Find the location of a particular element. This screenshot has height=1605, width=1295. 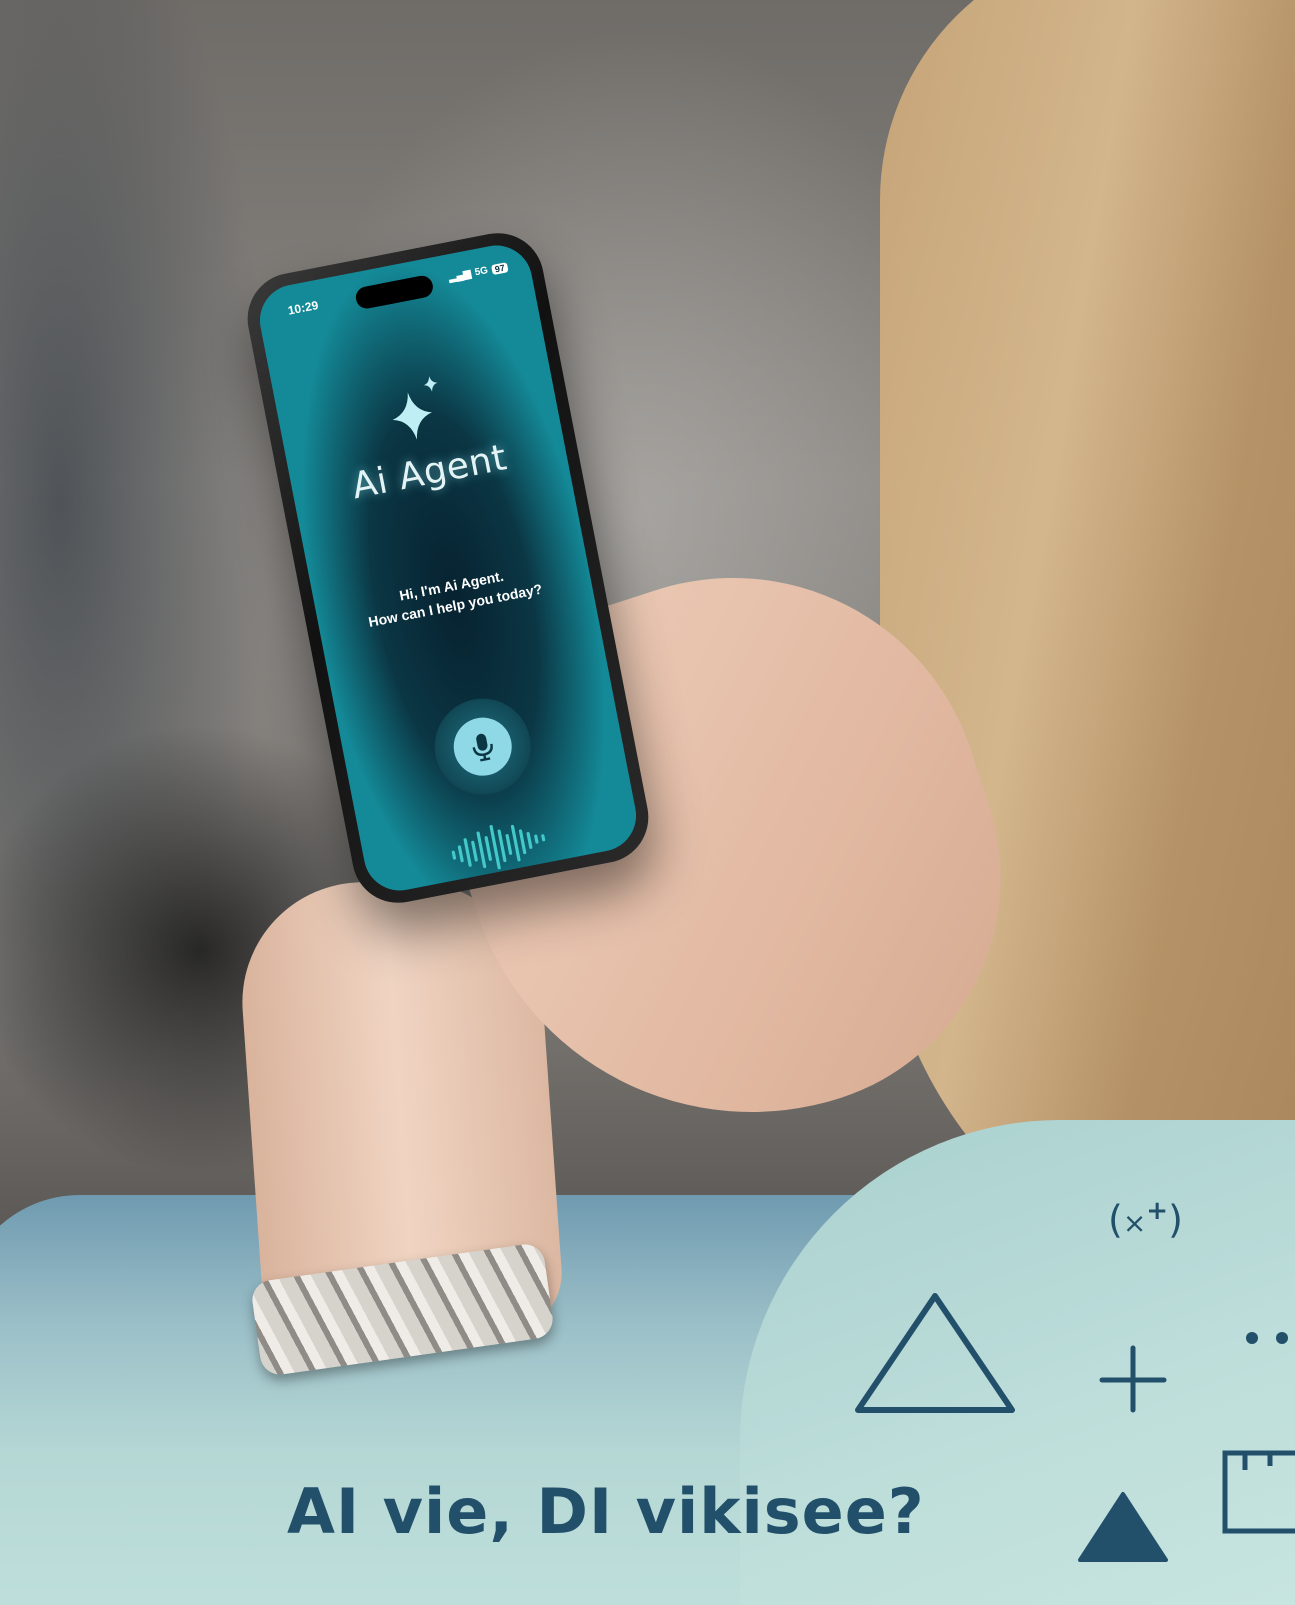

status-indicators: ▂▄▆ 5G 97 is located at coordinates (478, 272).